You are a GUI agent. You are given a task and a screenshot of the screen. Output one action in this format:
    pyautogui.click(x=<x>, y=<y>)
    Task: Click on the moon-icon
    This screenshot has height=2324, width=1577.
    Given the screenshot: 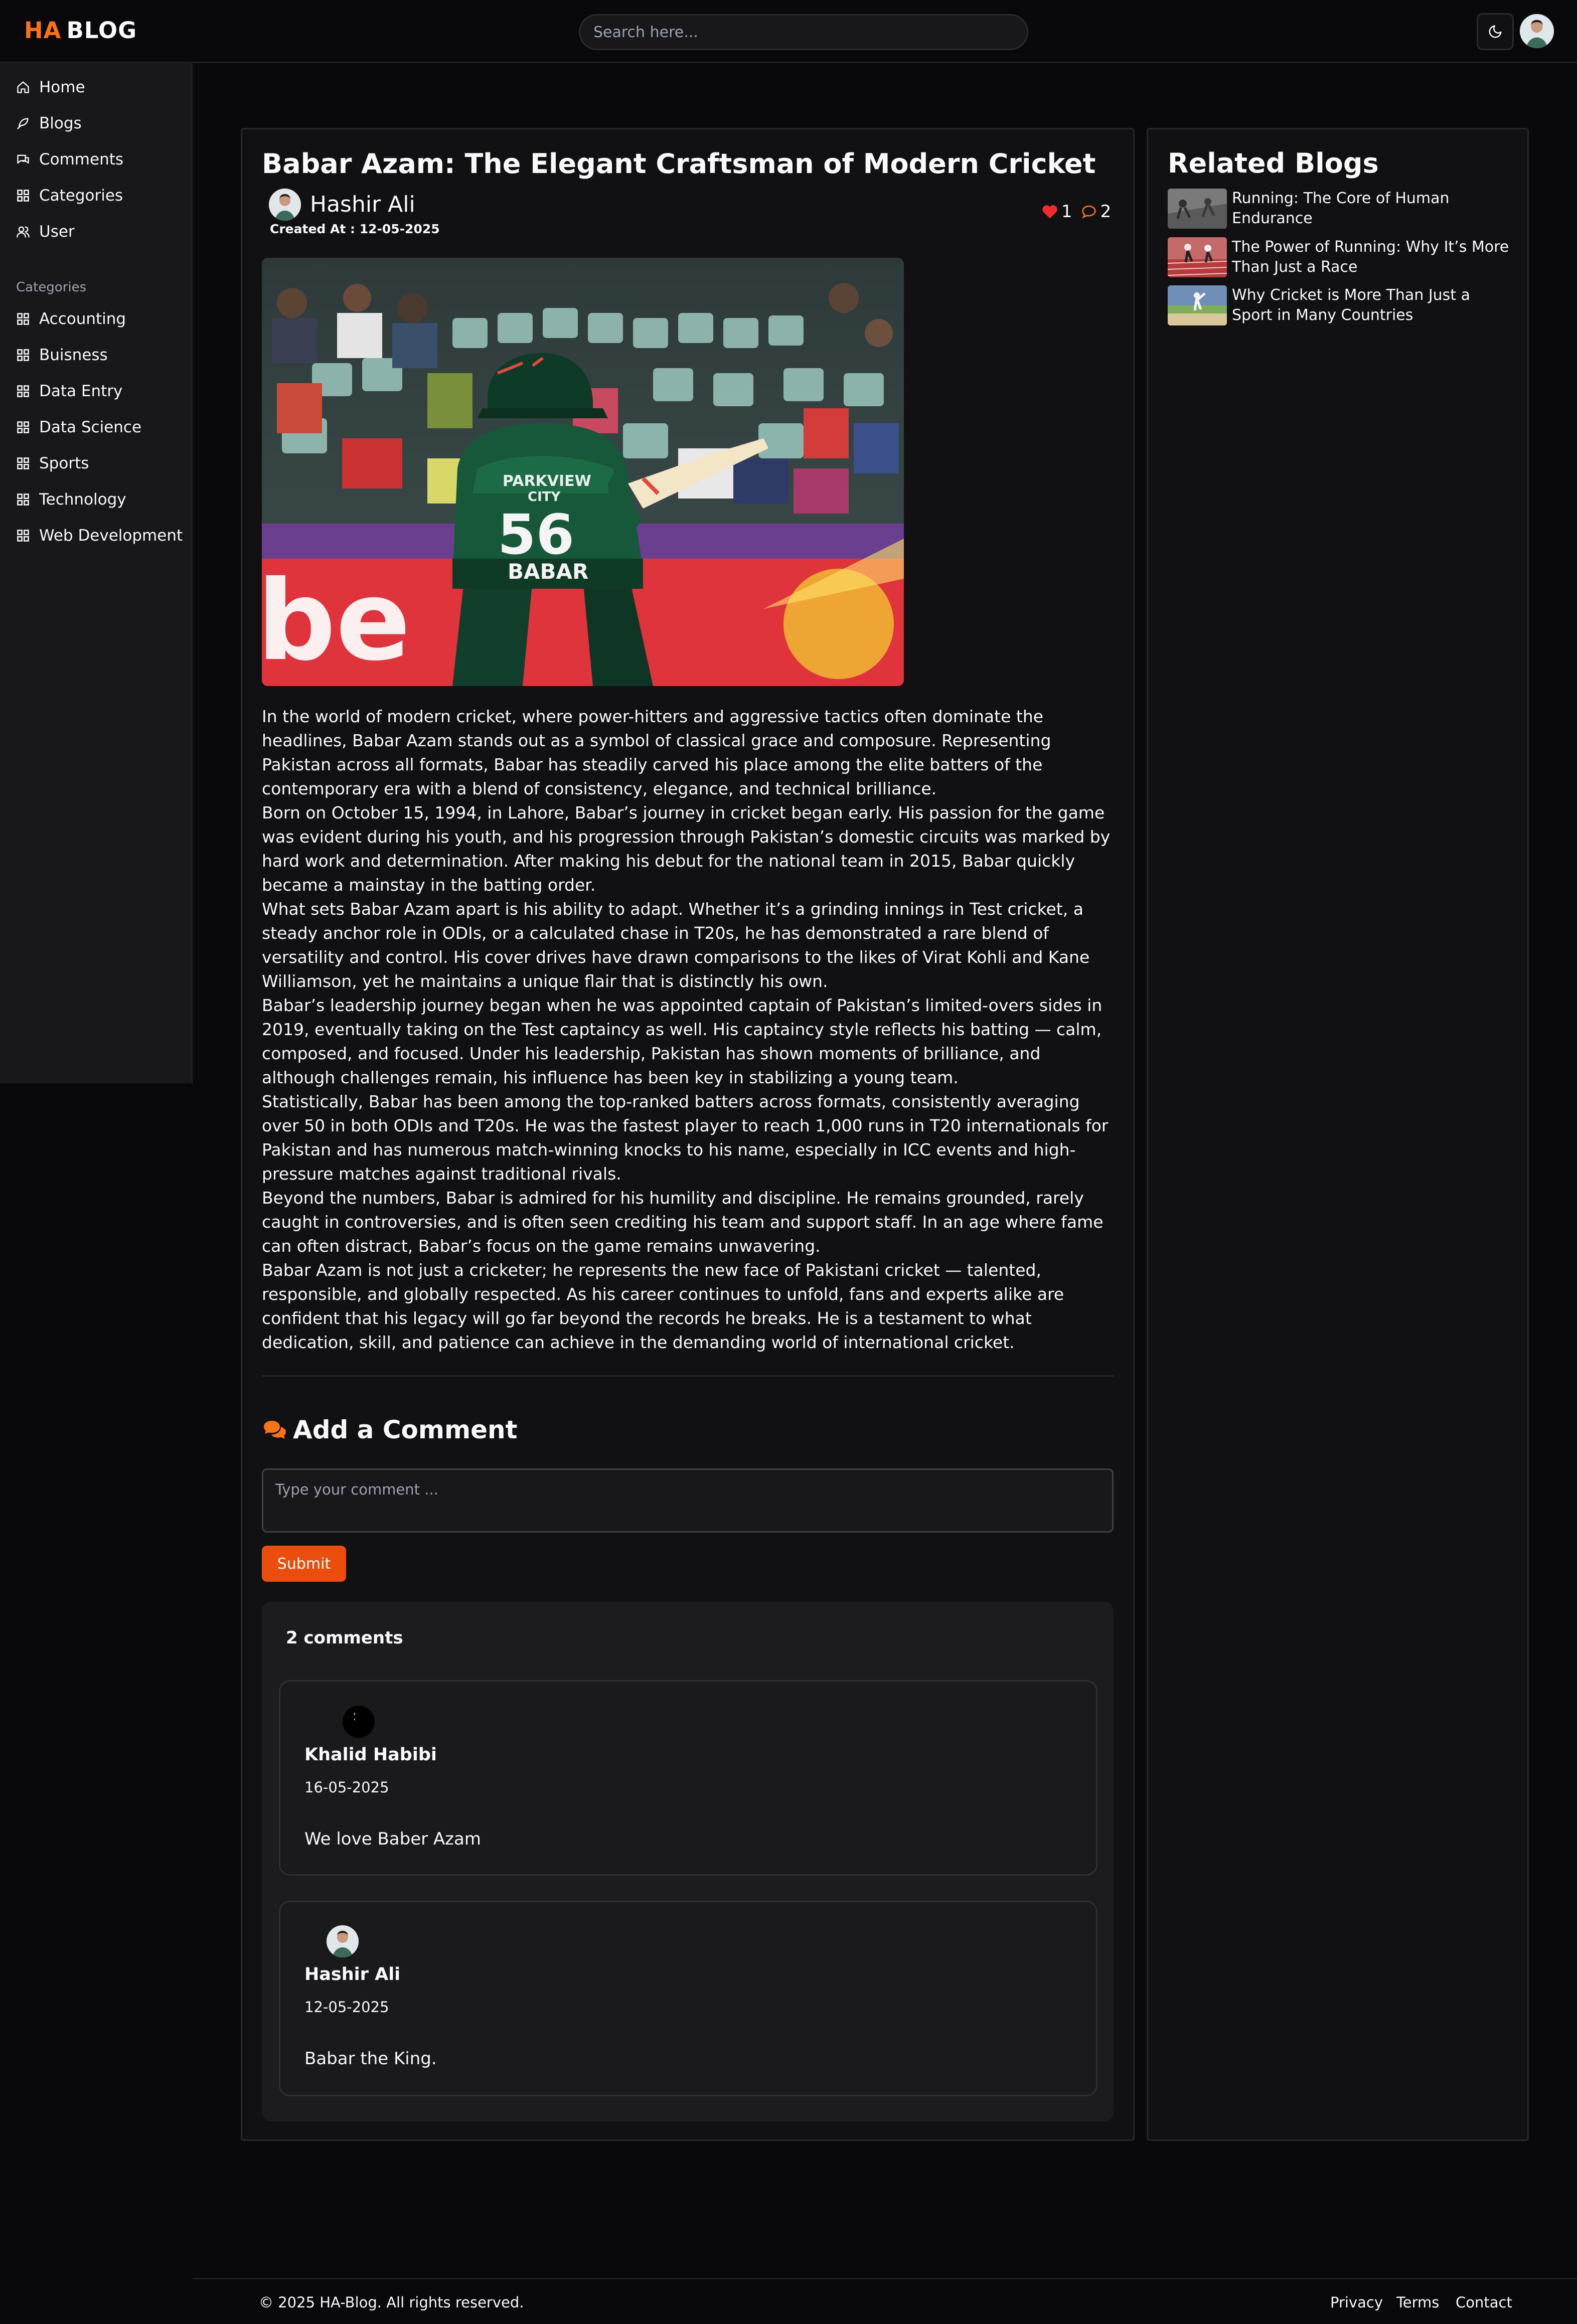 What is the action you would take?
    pyautogui.click(x=1495, y=32)
    